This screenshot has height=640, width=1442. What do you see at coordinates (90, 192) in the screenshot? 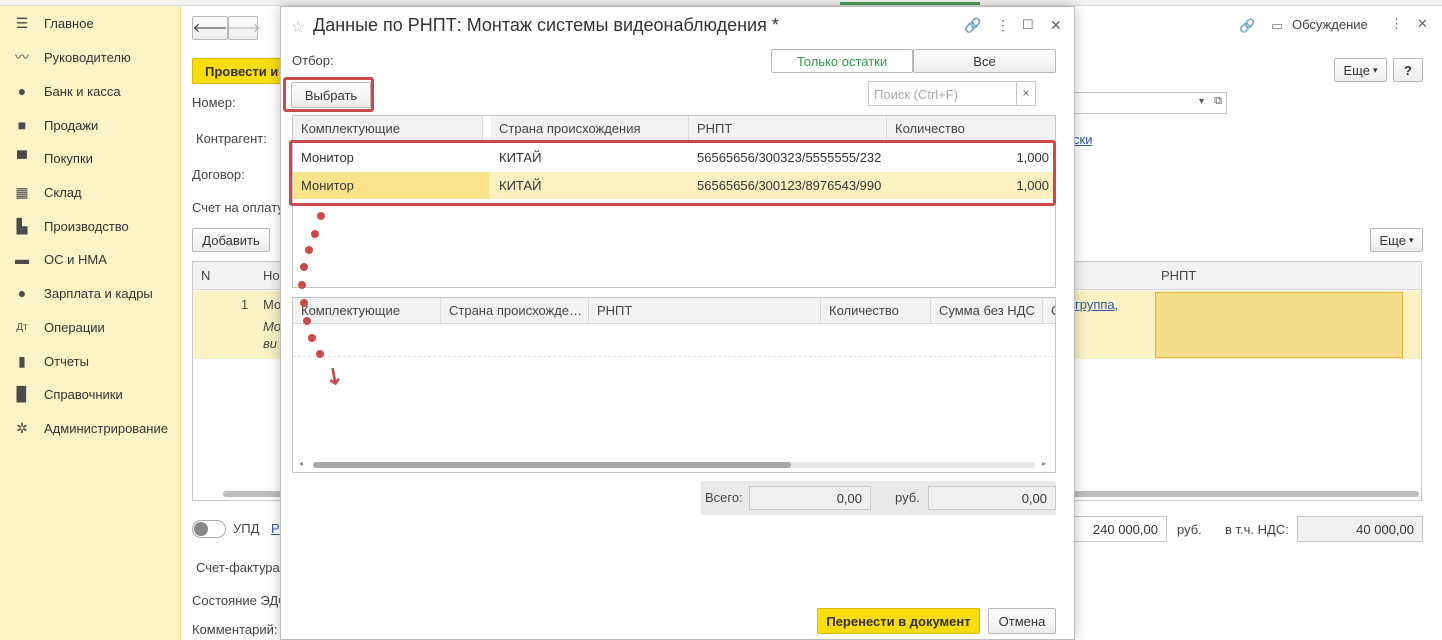
I see `sidebar-item-warehouse: ▦ Склад` at bounding box center [90, 192].